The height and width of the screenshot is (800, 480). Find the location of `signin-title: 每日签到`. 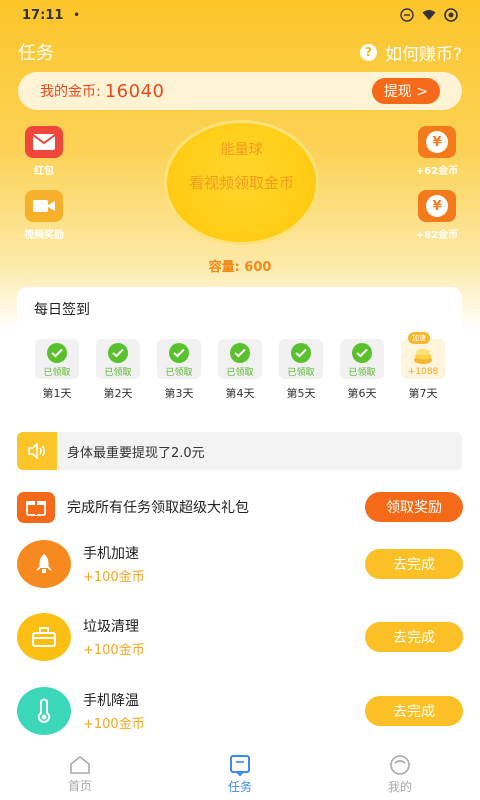

signin-title: 每日签到 is located at coordinates (62, 310).